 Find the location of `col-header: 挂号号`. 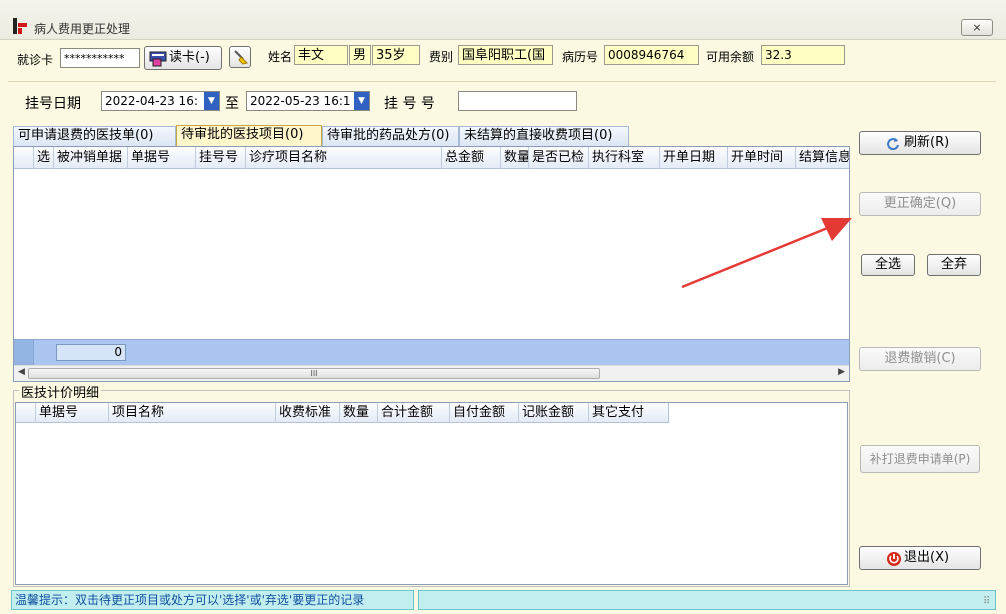

col-header: 挂号号 is located at coordinates (221, 158).